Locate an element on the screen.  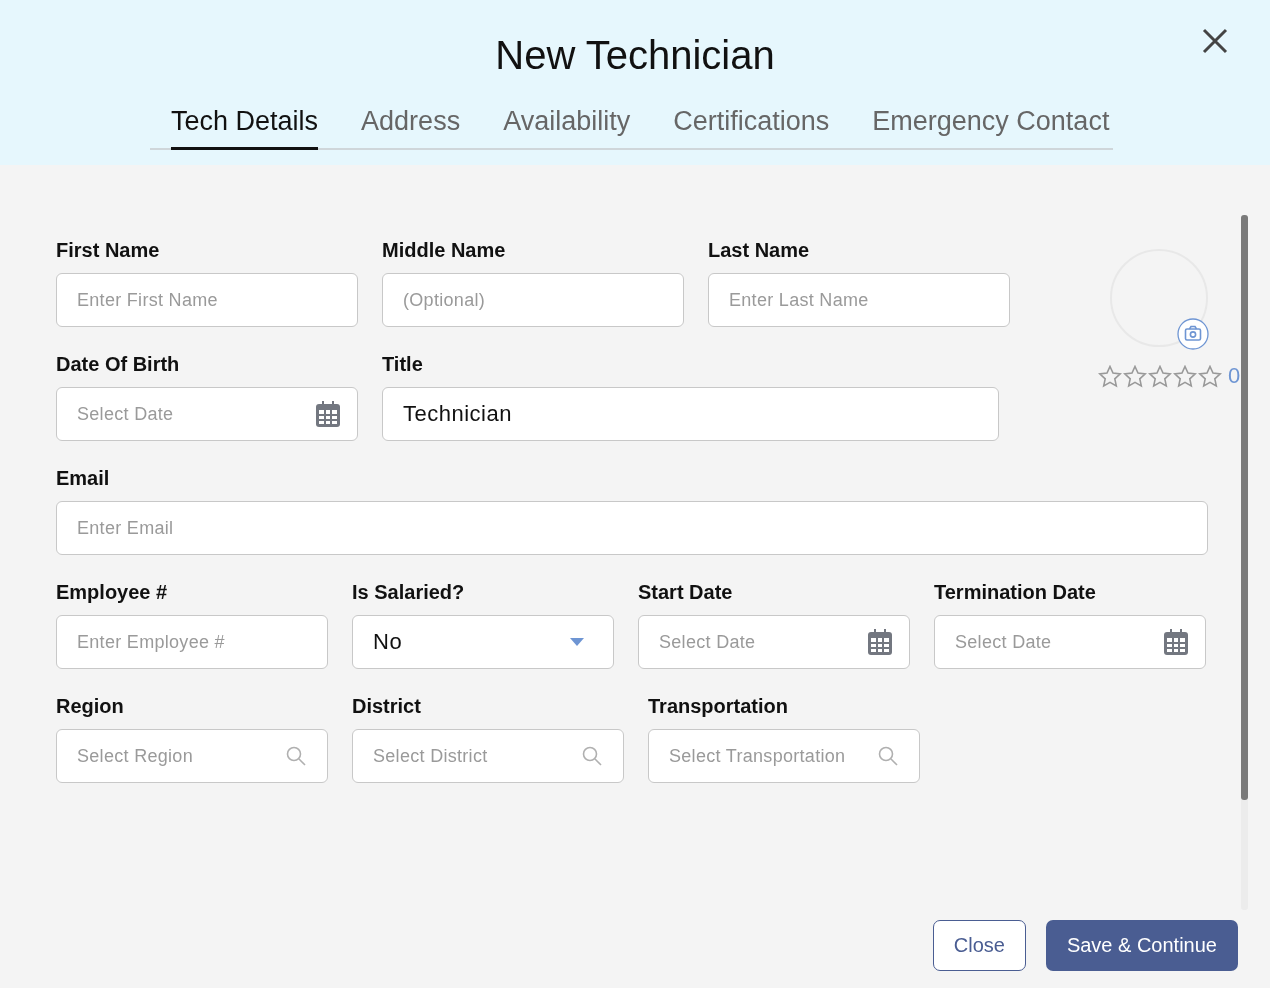
input-field: Enter Last Name is located at coordinates (859, 300).